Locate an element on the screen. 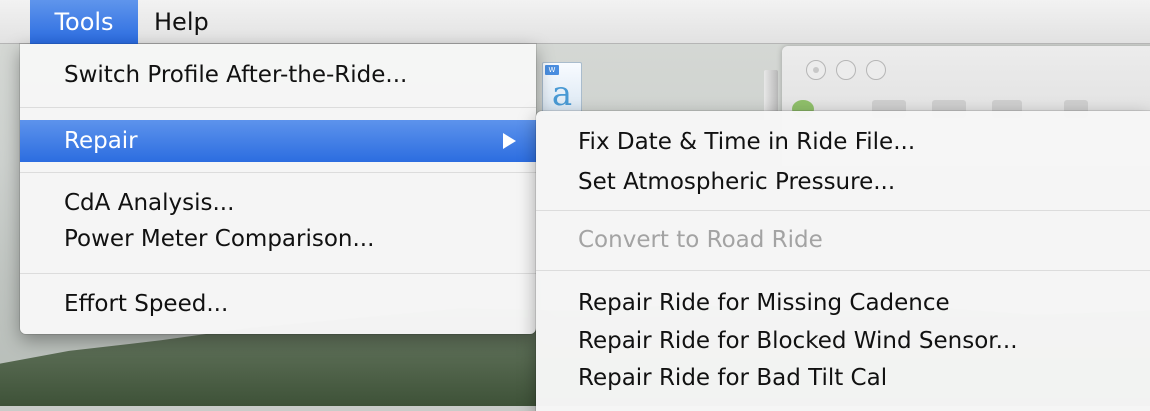 This screenshot has width=1150, height=411. submenu-arrow-icon is located at coordinates (509, 141).